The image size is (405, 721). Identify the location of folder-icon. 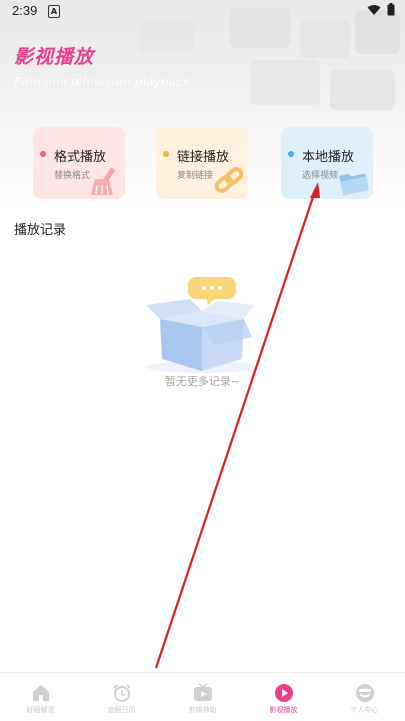
(354, 184).